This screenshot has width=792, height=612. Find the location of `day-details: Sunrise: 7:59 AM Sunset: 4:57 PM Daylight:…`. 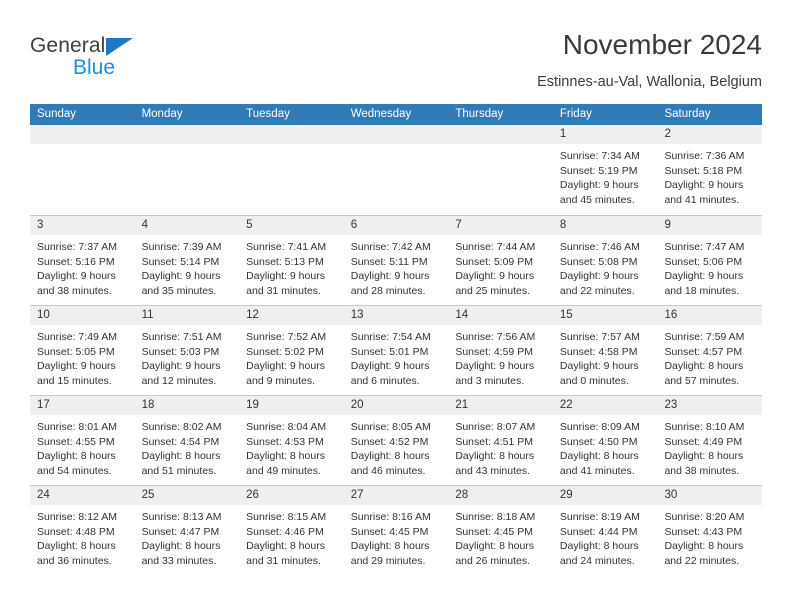

day-details: Sunrise: 7:59 AM Sunset: 4:57 PM Daylight:… is located at coordinates (709, 356).